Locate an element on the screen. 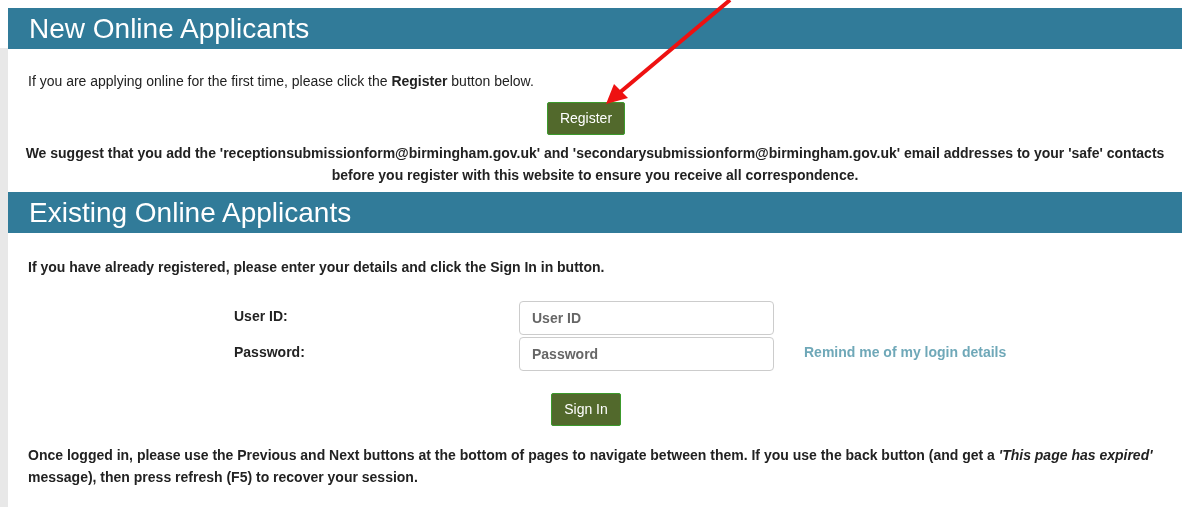 Image resolution: width=1182 pixels, height=507 pixels. field-label: Password: is located at coordinates (269, 352).